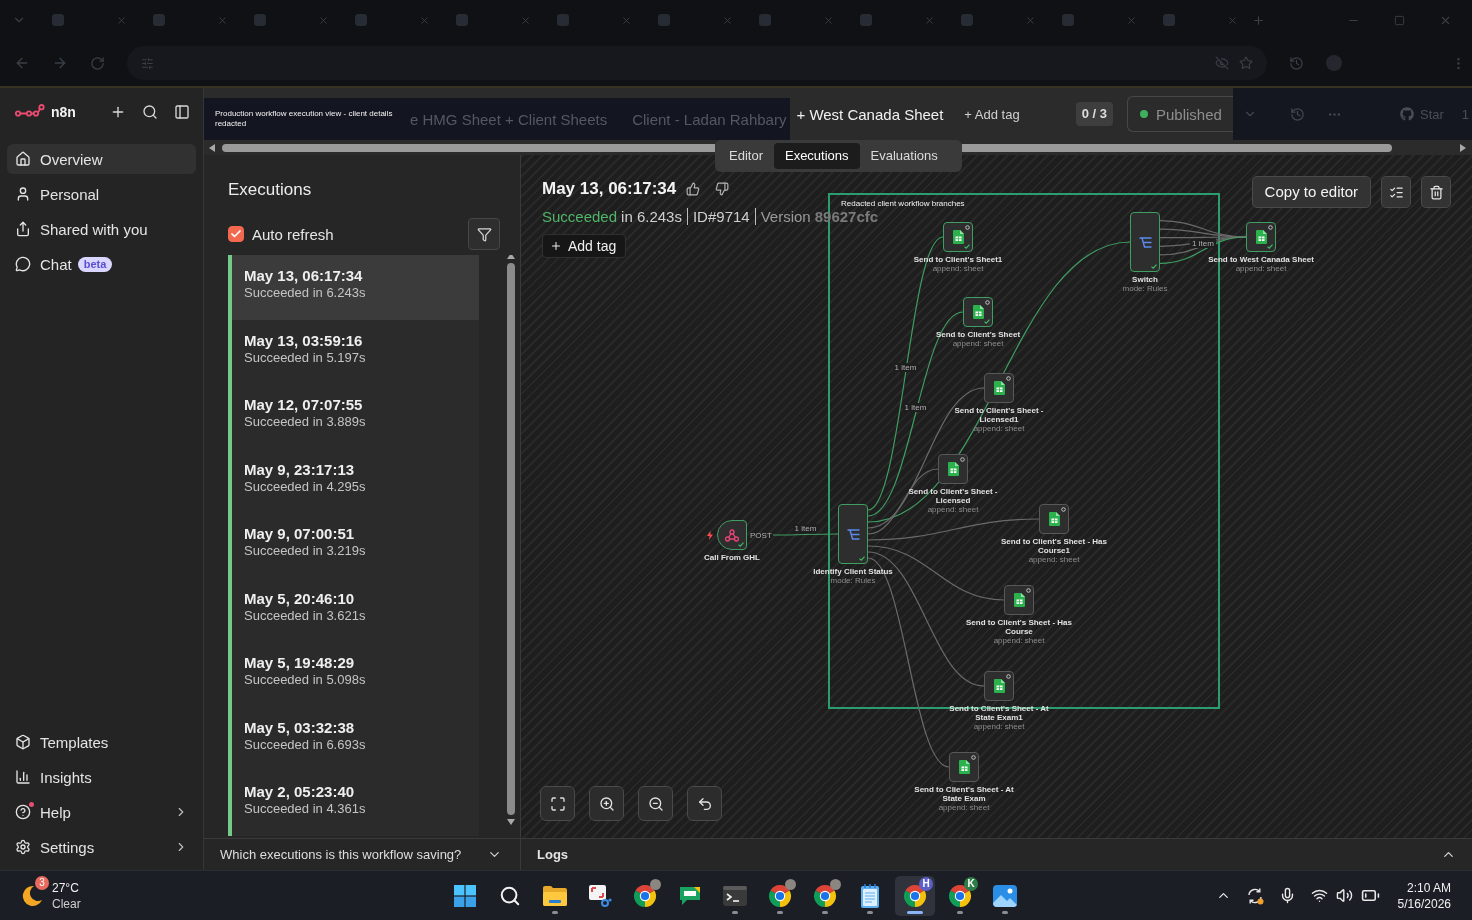 This screenshot has width=1472, height=920. What do you see at coordinates (1254, 895) in the screenshot?
I see `sync-icon` at bounding box center [1254, 895].